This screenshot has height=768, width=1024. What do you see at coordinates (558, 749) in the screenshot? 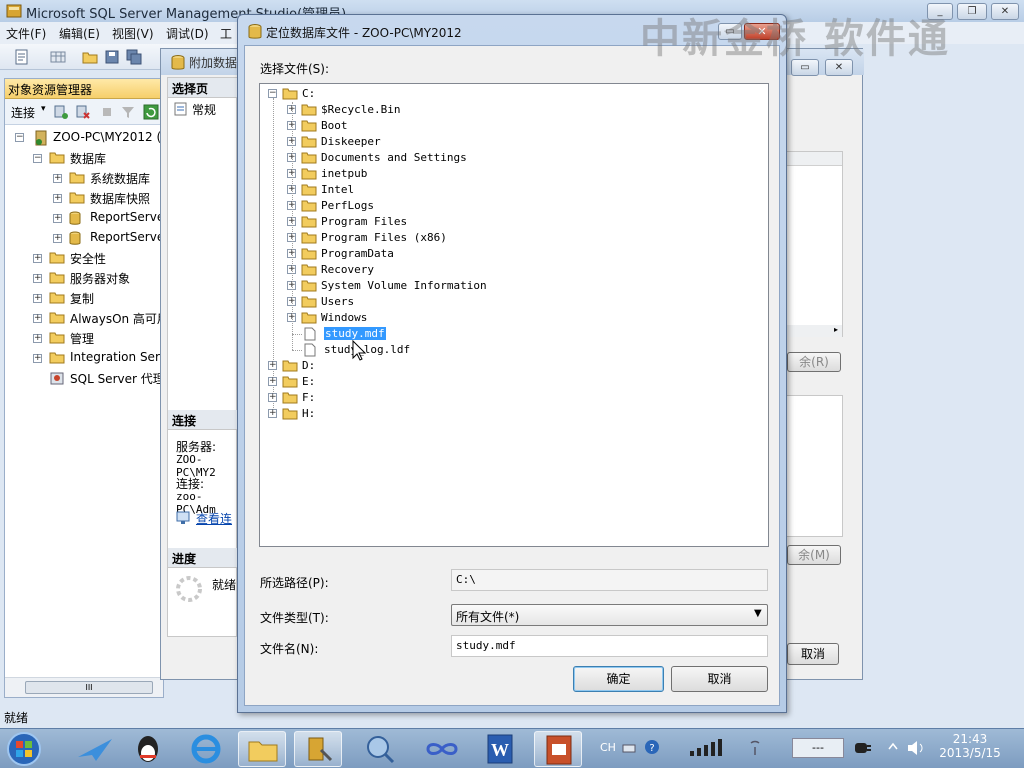
I see `powerpoint-icon` at bounding box center [558, 749].